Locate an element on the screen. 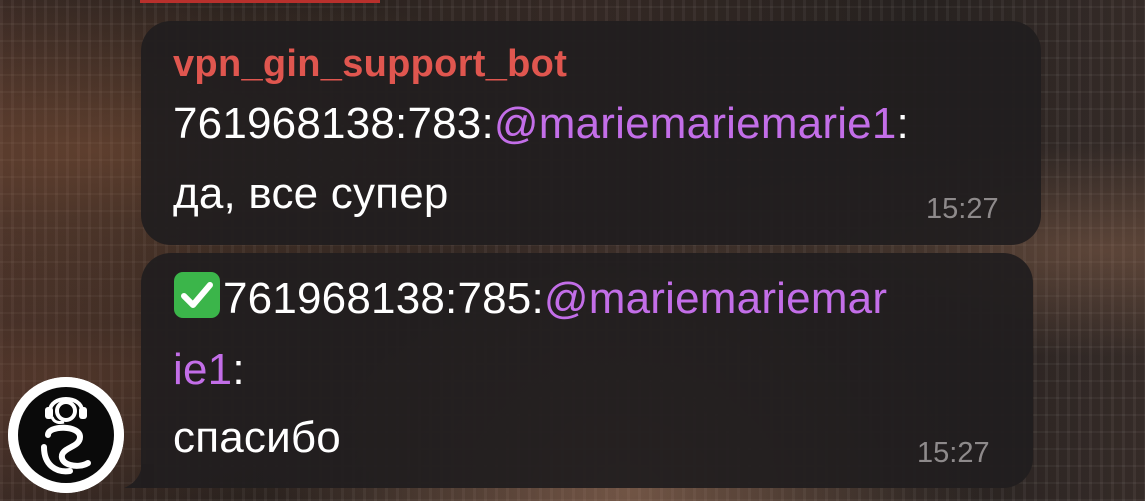 This screenshot has height=501, width=1145. sender-name: vpn_gin_support_bot is located at coordinates (370, 64).